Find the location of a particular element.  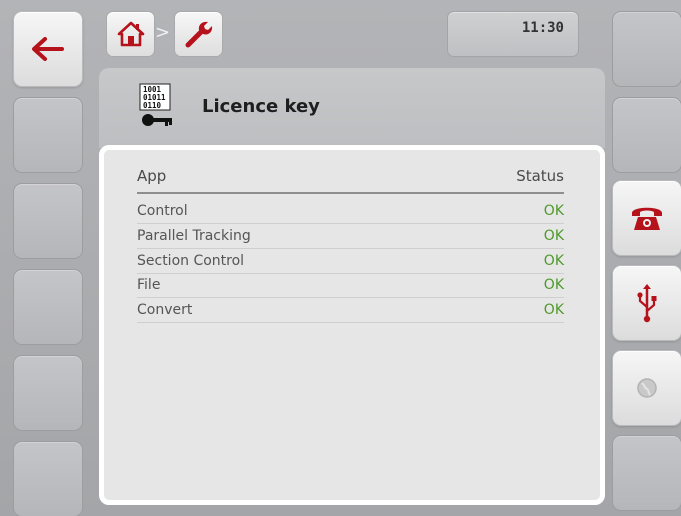

table-row: File OK is located at coordinates (350, 285).